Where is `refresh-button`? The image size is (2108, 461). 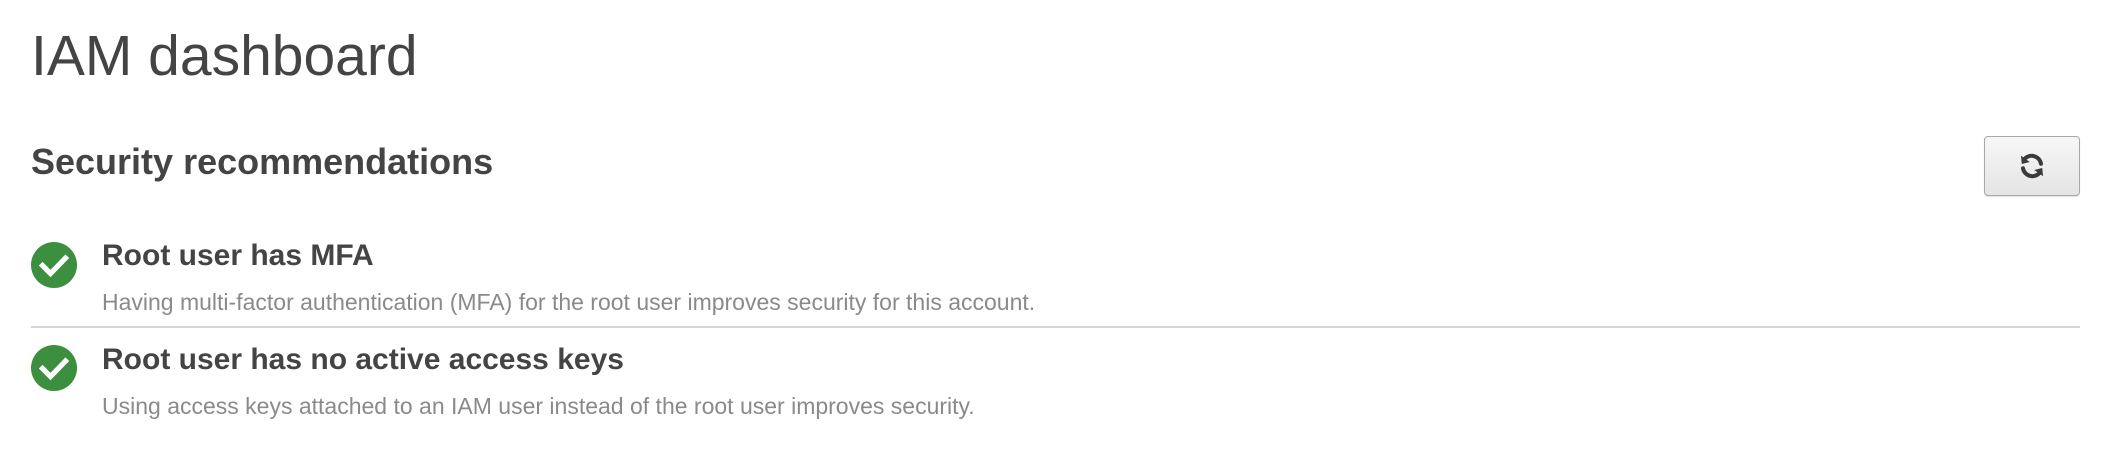
refresh-button is located at coordinates (2032, 166).